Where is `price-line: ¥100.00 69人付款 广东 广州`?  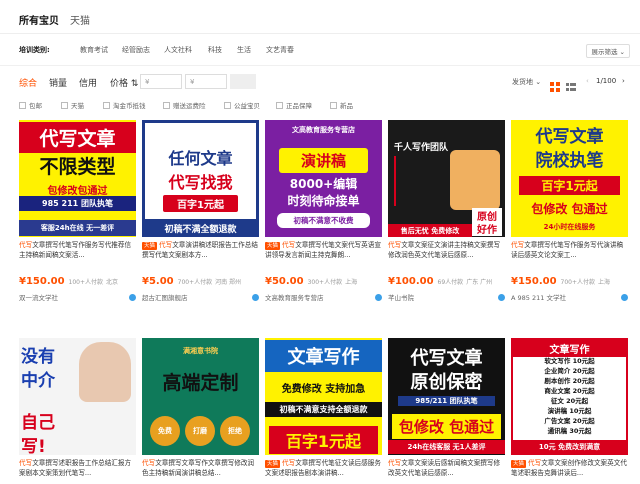
price-line: ¥100.00 69人付款 广东 广州 is located at coordinates (440, 281).